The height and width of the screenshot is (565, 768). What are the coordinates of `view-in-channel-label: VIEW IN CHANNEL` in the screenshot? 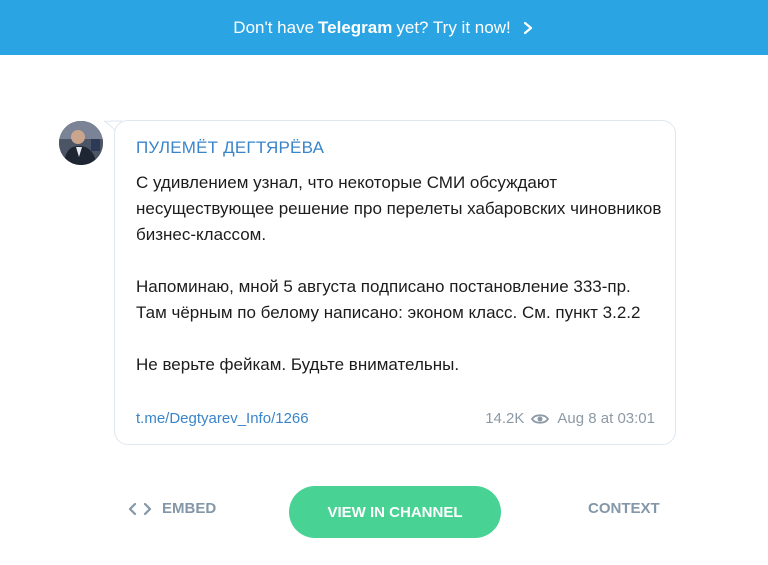 It's located at (395, 512).